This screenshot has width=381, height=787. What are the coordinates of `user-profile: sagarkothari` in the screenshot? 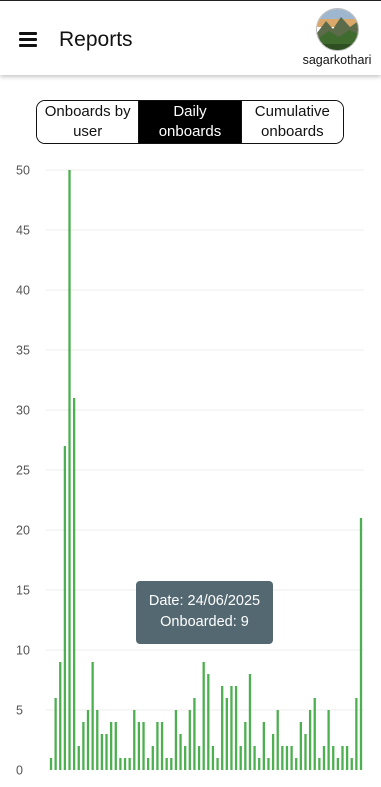 It's located at (337, 37).